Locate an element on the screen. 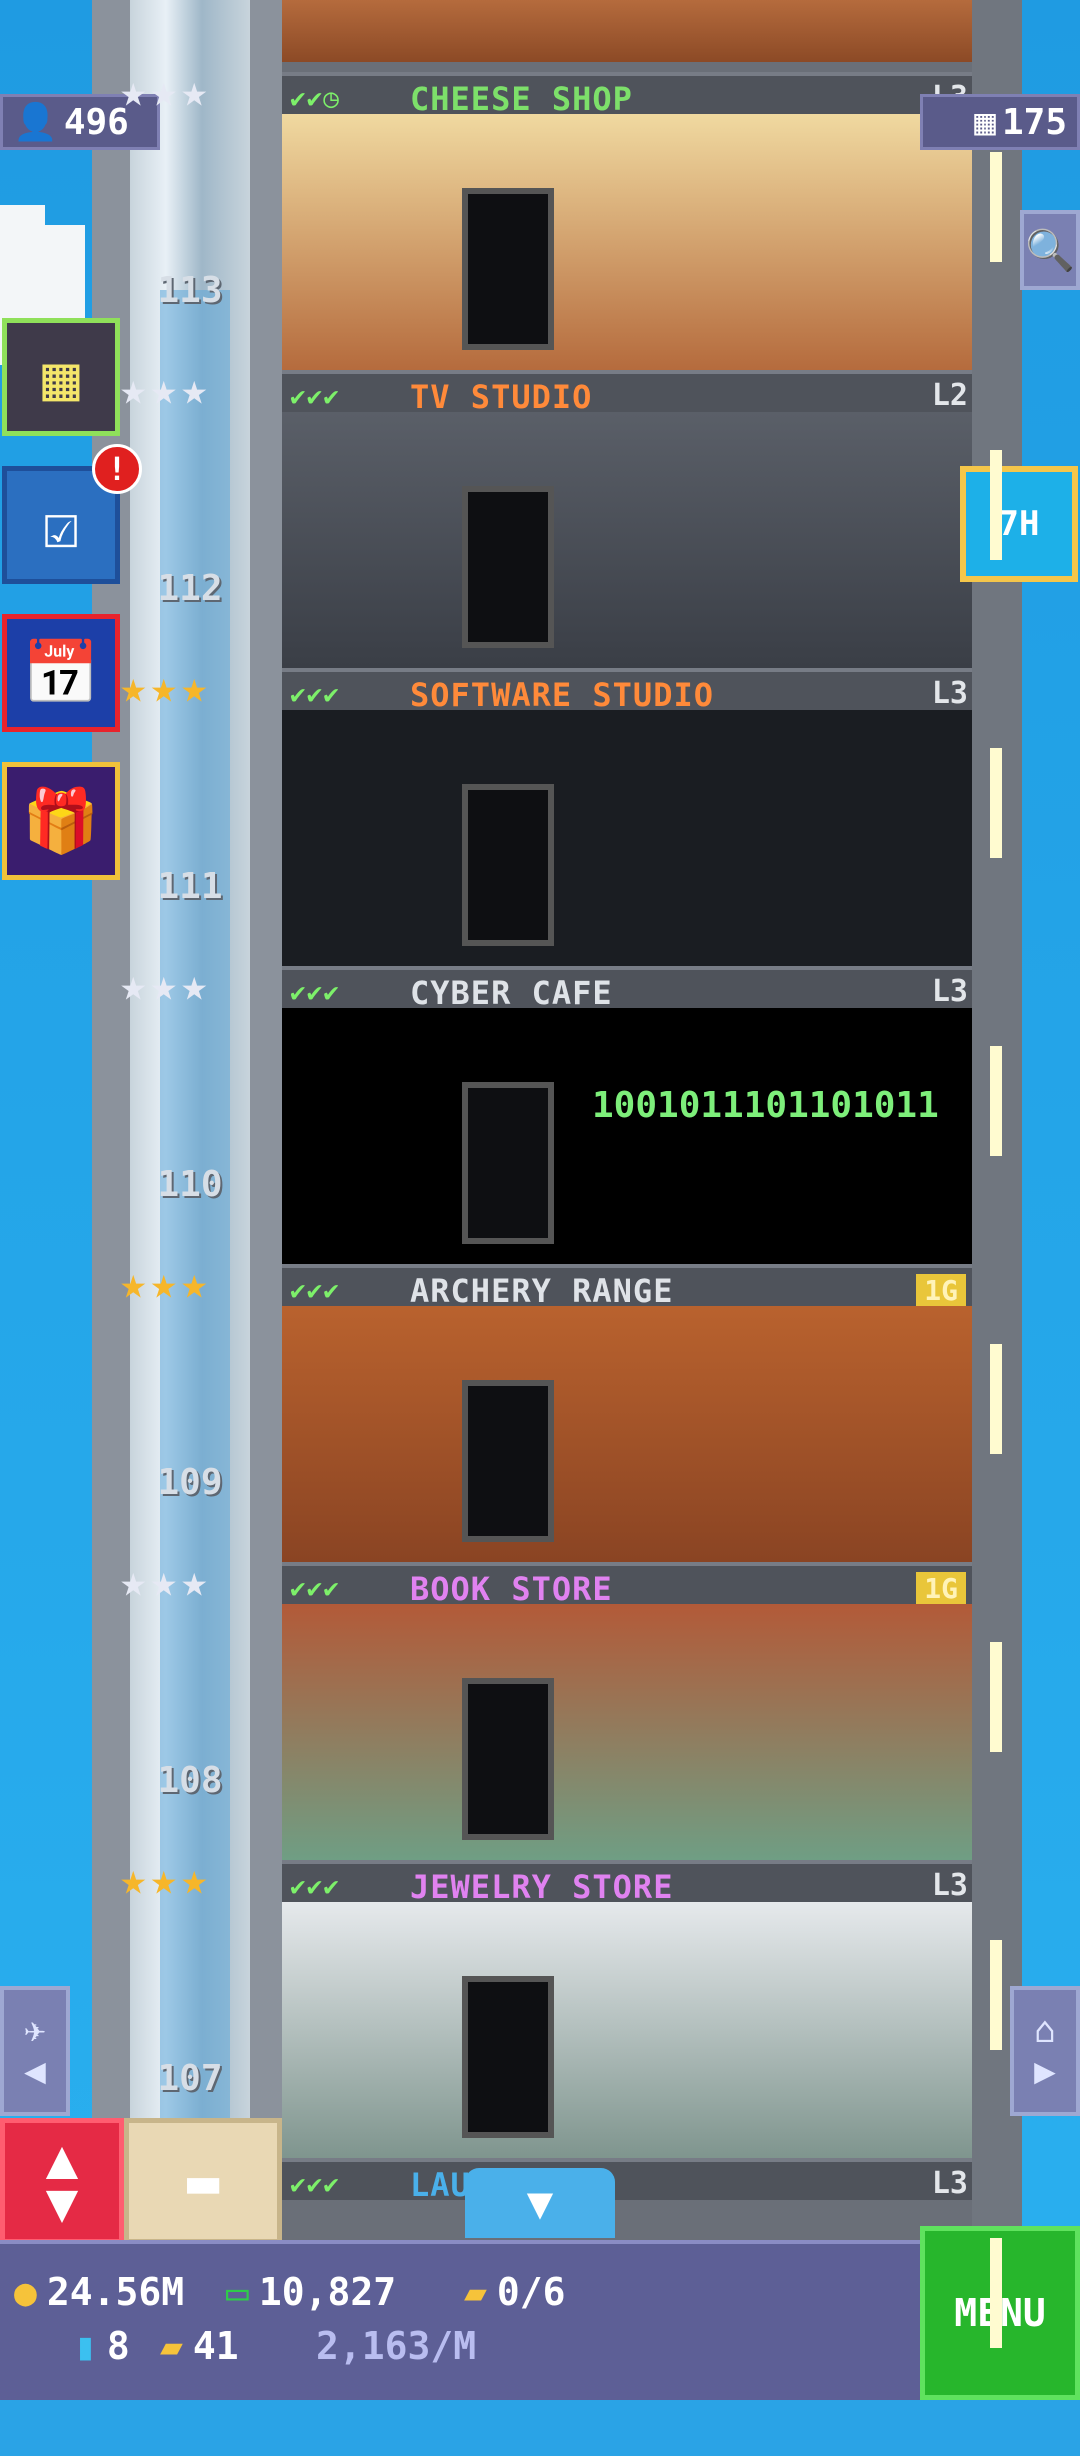  storage-box-button: ▬ is located at coordinates (203, 2181).